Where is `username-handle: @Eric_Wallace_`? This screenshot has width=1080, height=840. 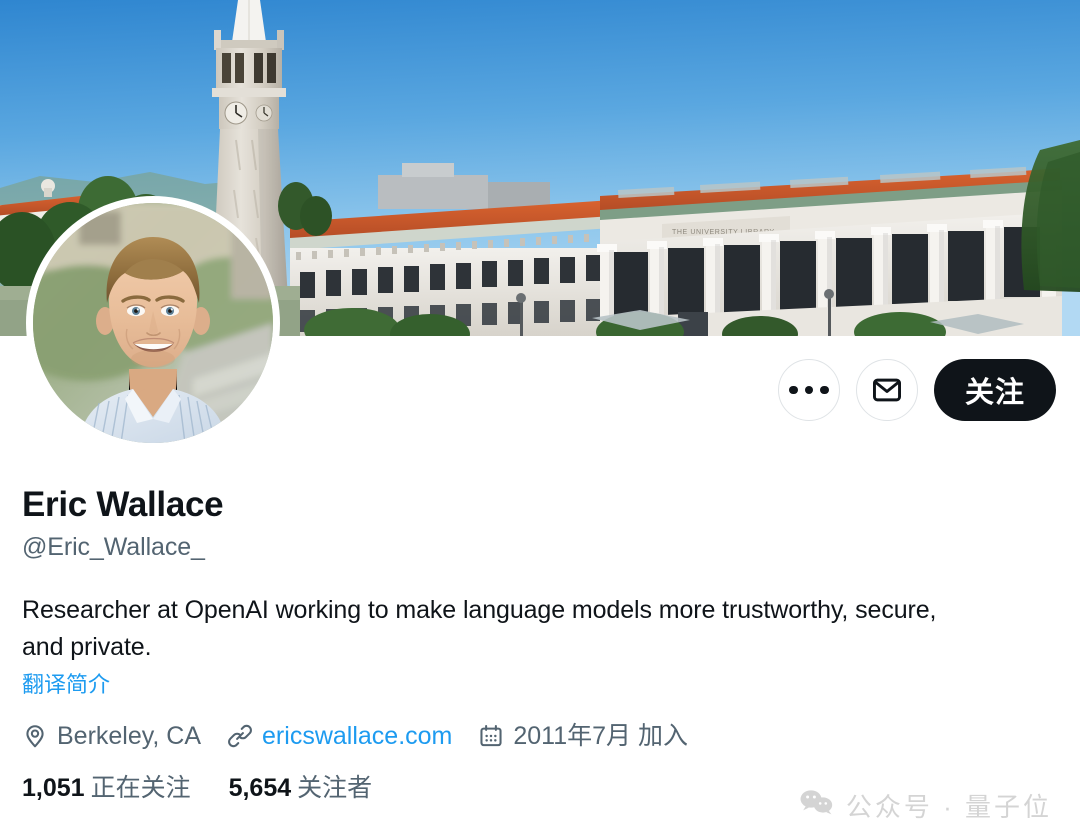
username-handle: @Eric_Wallace_ is located at coordinates (113, 547).